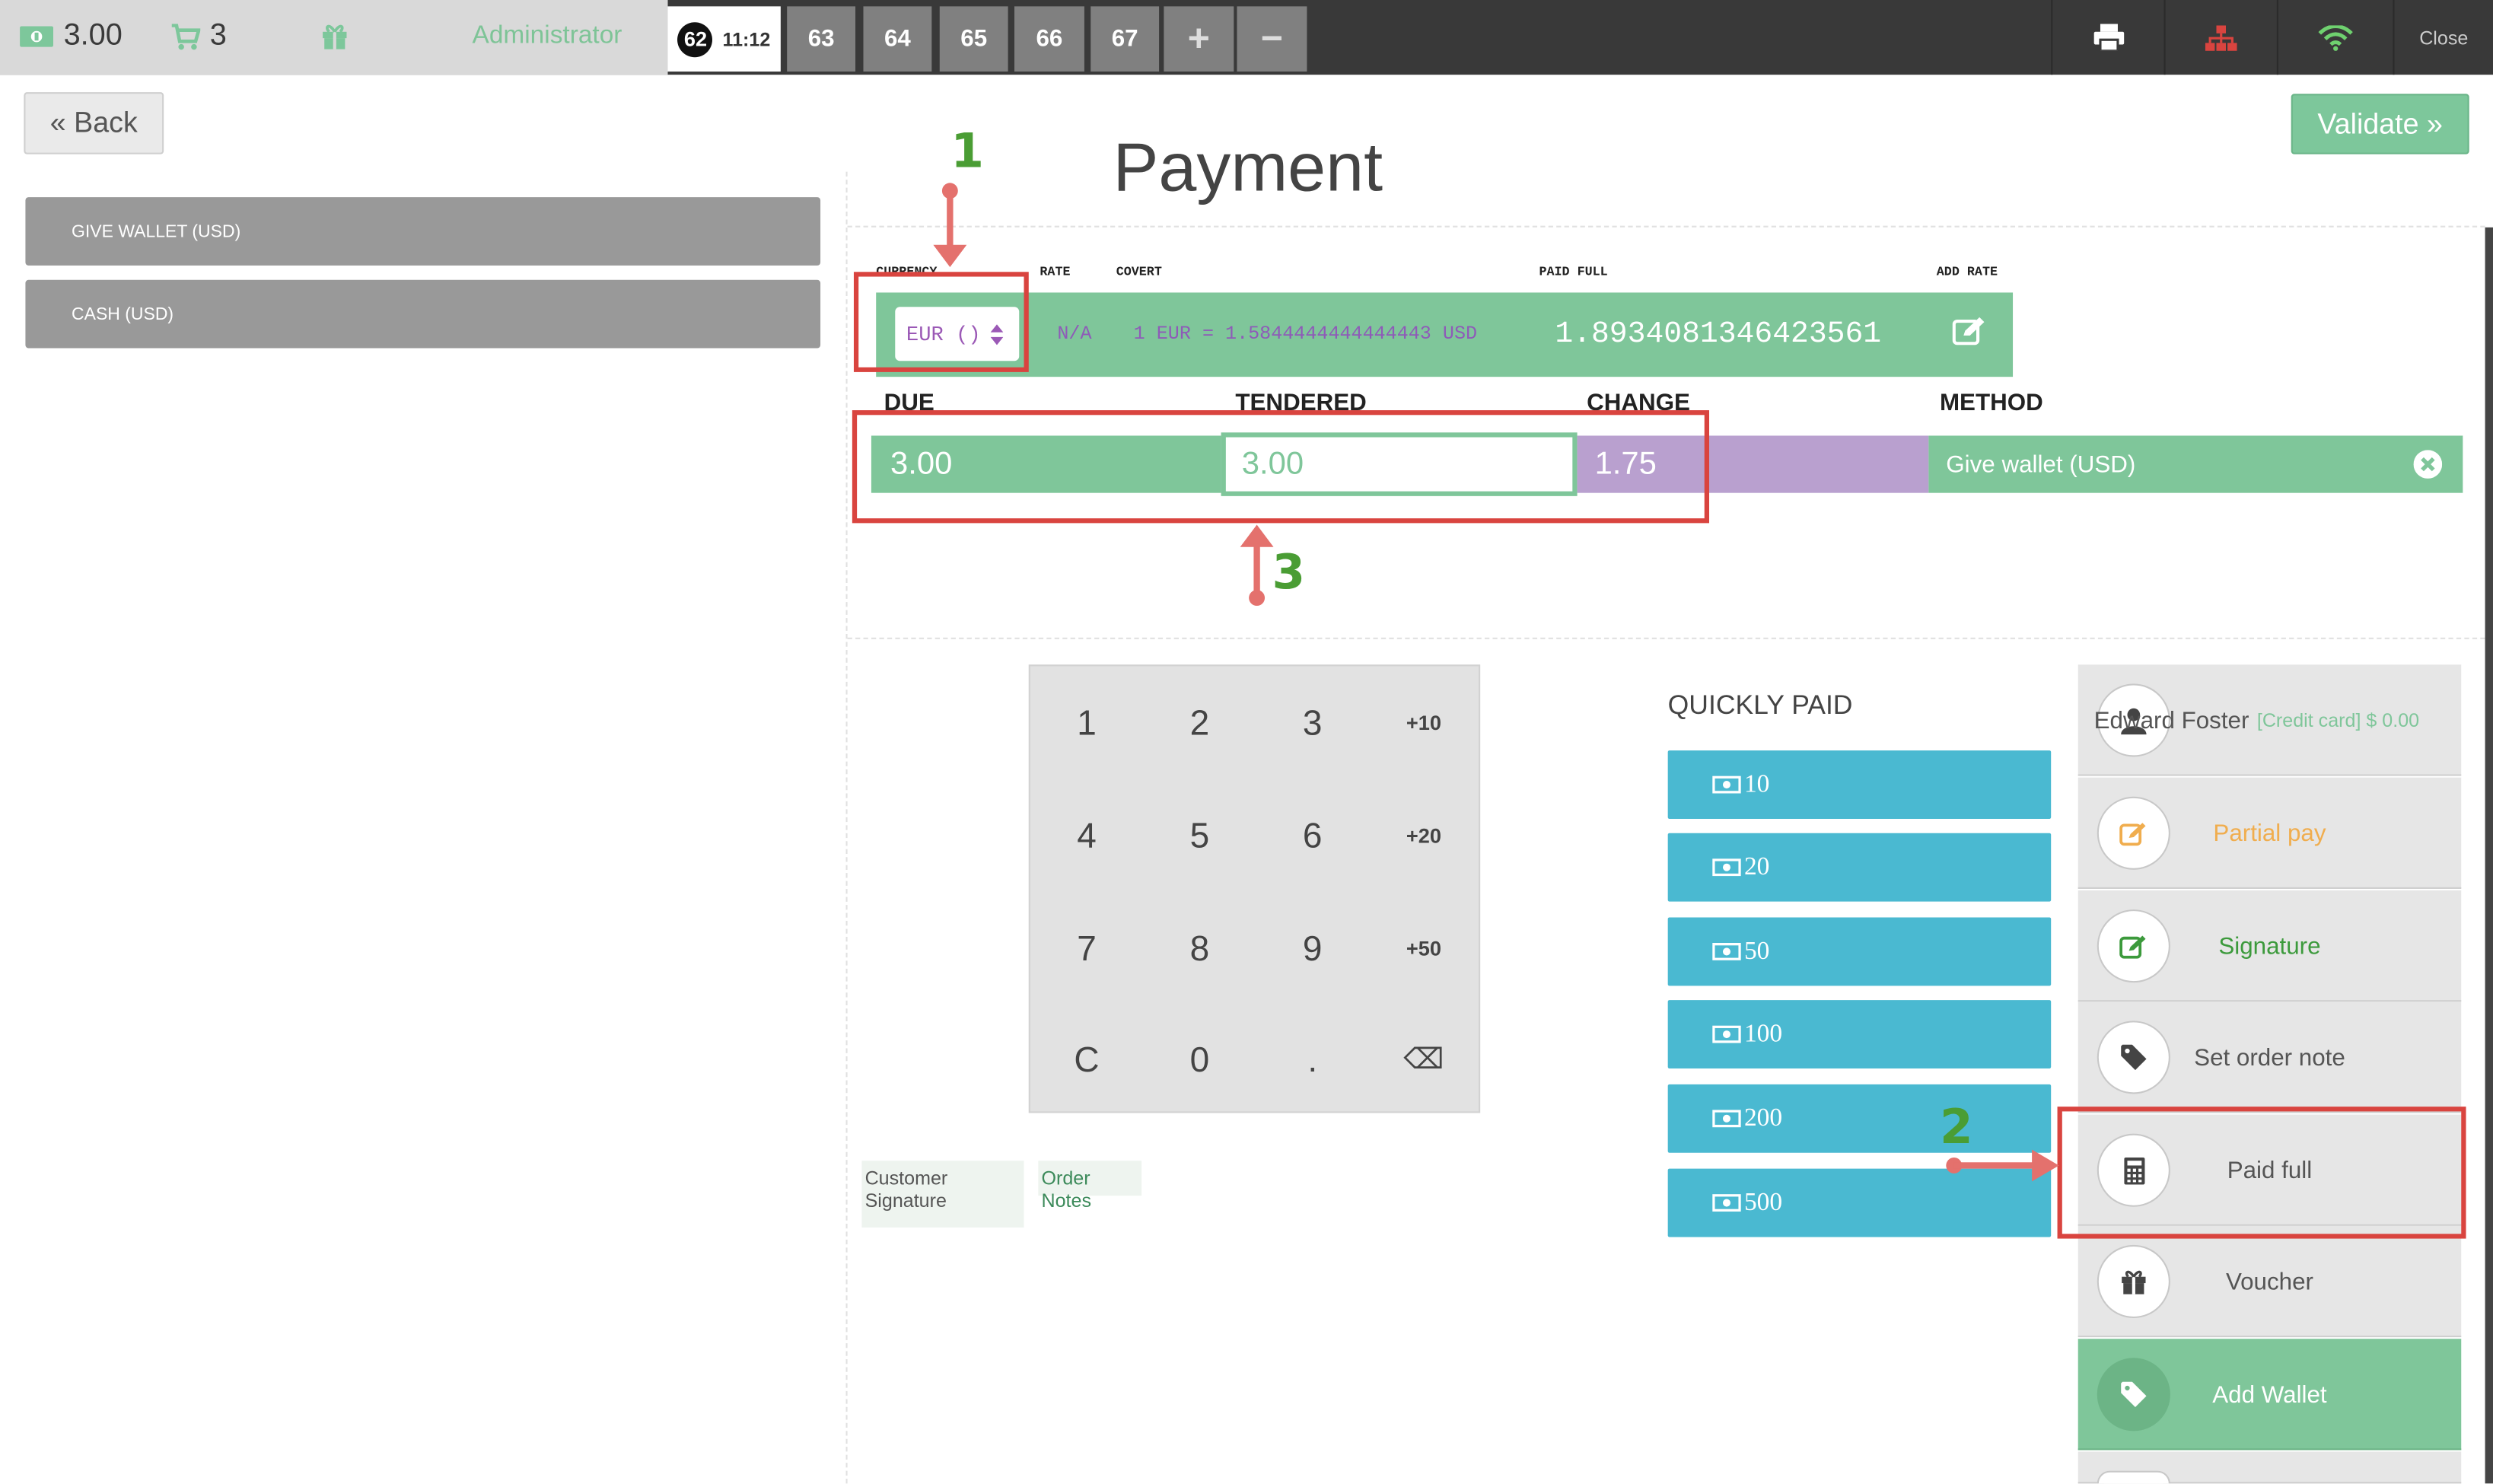  Describe the element at coordinates (1139, 273) in the screenshot. I see `covert-header: COVERT` at that location.